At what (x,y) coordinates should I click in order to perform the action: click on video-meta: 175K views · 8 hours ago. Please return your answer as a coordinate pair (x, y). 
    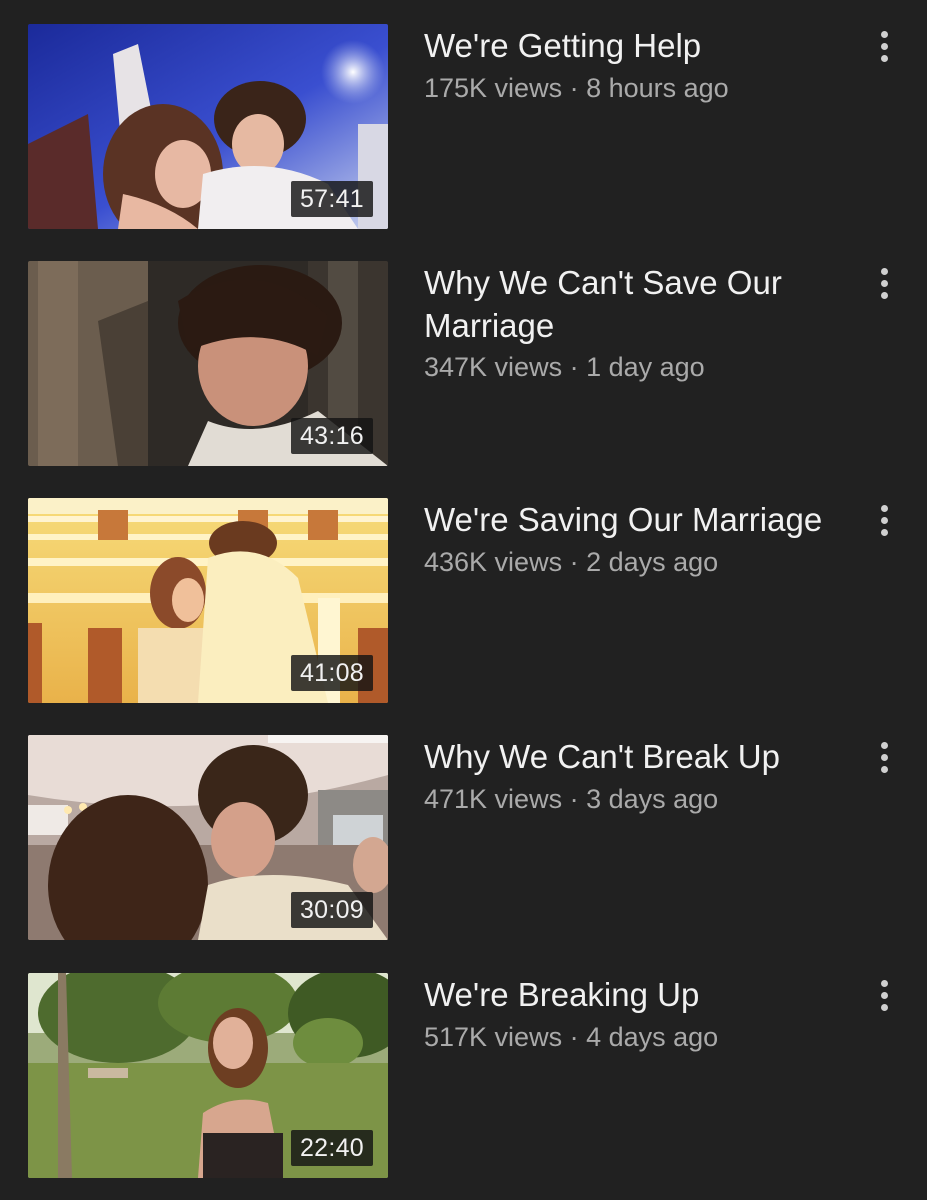
    Looking at the image, I should click on (576, 88).